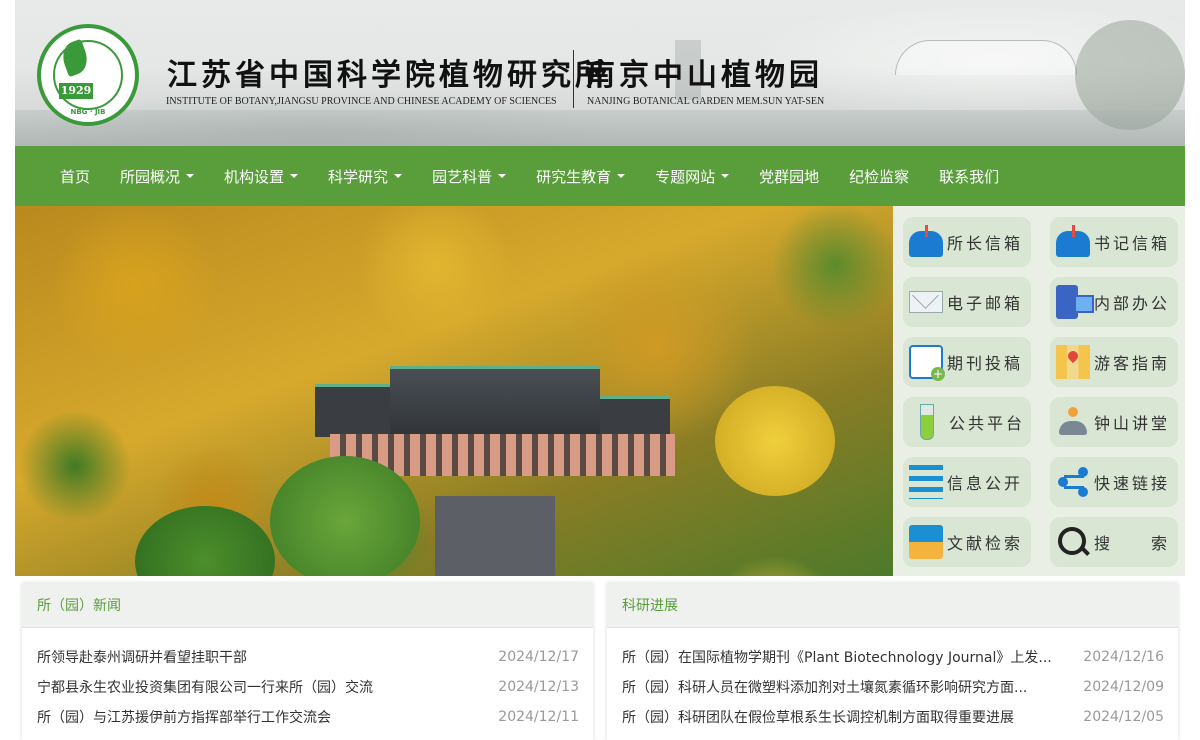 The image size is (1200, 740). What do you see at coordinates (706, 101) in the screenshot?
I see `garden-name-en: NANJING BOTANICAL GARDEN MEM.SUN YAT-SEN` at bounding box center [706, 101].